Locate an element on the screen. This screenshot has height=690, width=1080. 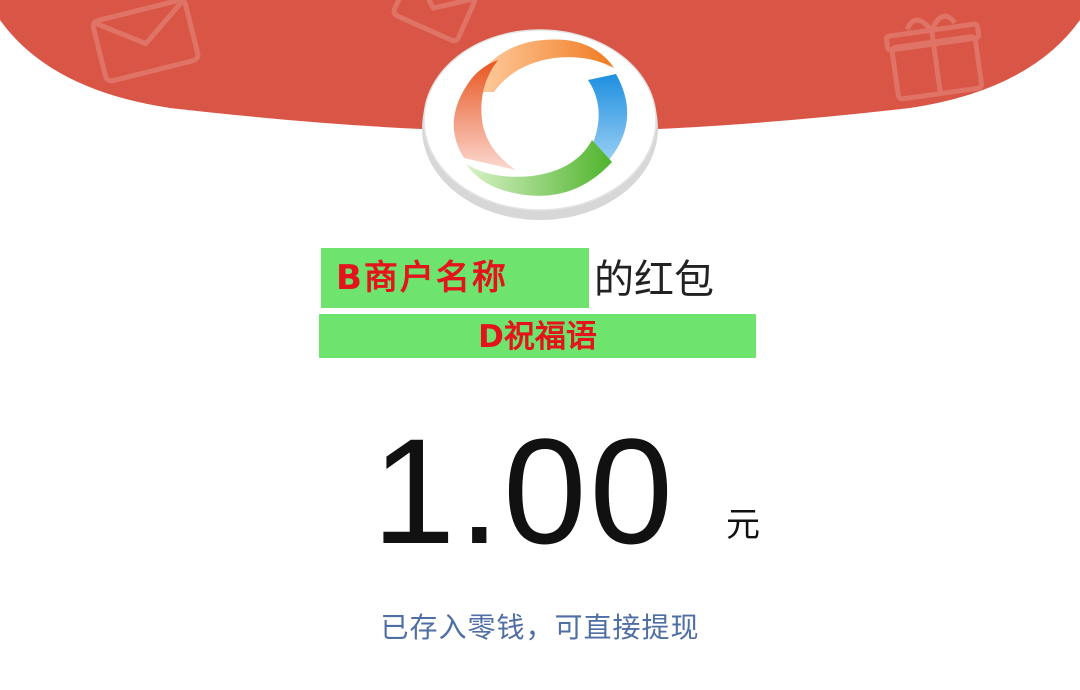
merchant-name: B商户名称 is located at coordinates (422, 278).